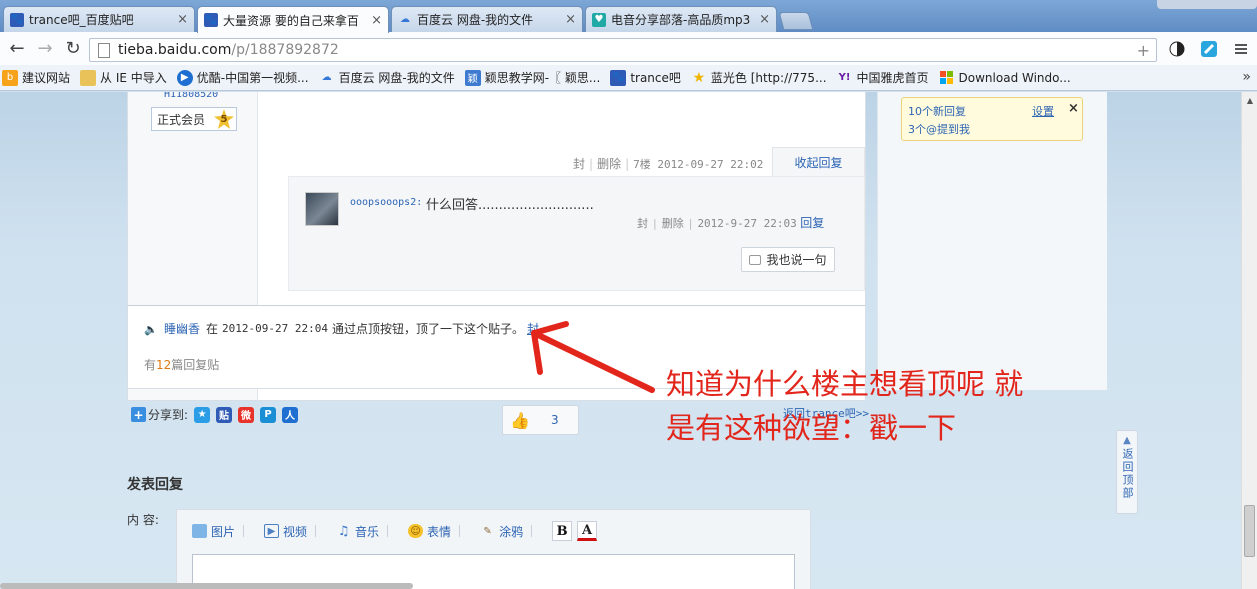 The width and height of the screenshot is (1257, 589). I want to click on avatar, so click(322, 209).